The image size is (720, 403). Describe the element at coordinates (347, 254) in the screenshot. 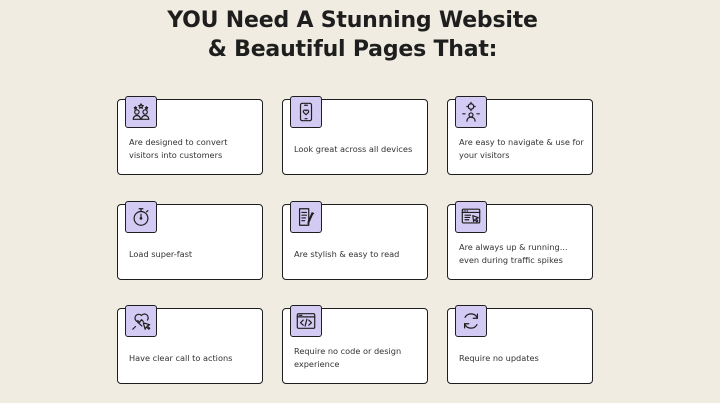

I see `feature-text: Are stylish & easy to read` at that location.